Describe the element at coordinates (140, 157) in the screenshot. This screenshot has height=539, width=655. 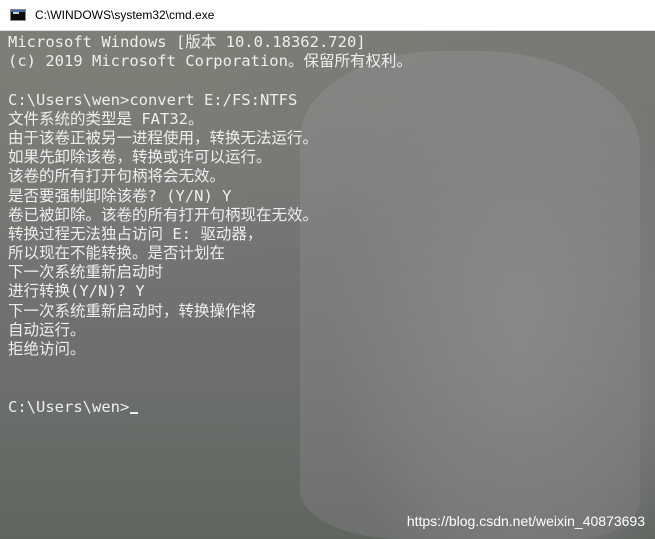
I see `console-line: 如果先卸除该卷，转换或许可以运行。` at that location.